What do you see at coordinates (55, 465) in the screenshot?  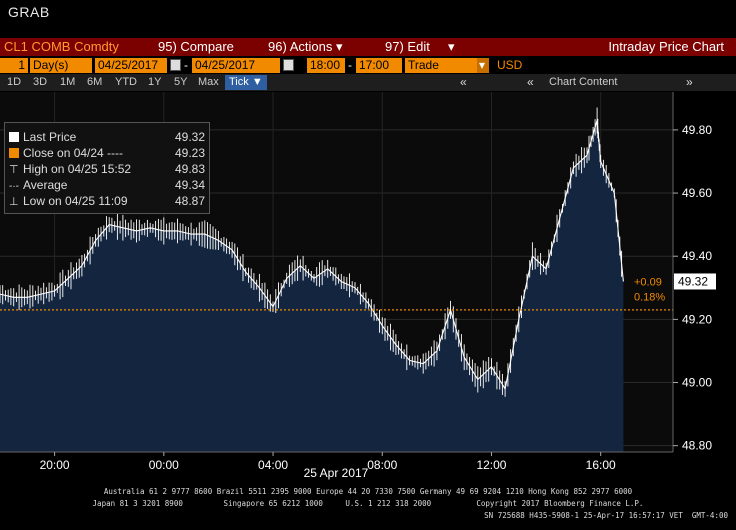 I see `x-tick-label: 20:00` at bounding box center [55, 465].